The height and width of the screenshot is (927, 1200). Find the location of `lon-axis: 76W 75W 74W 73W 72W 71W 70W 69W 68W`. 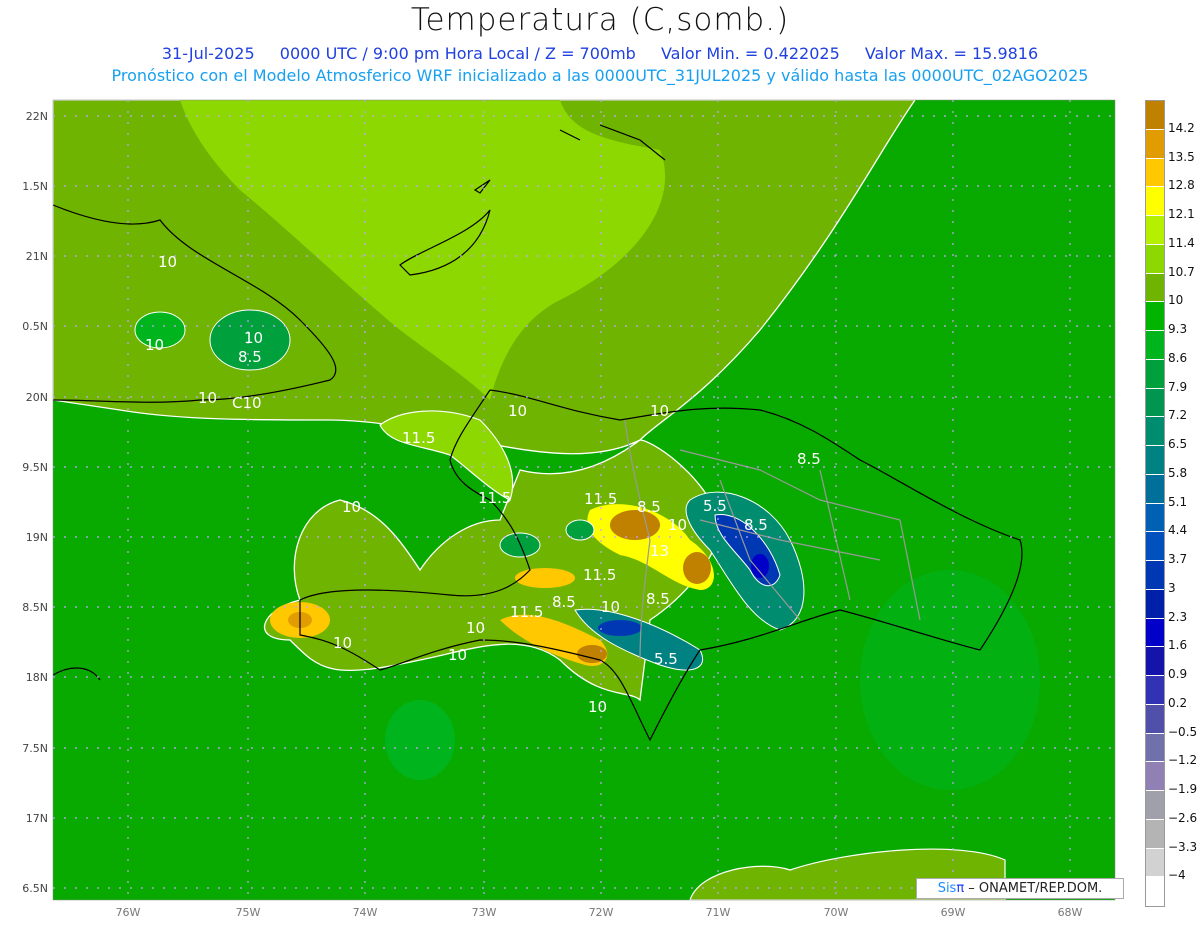

lon-axis: 76W 75W 74W 73W 72W 71W 70W 69W 68W is located at coordinates (599, 912).